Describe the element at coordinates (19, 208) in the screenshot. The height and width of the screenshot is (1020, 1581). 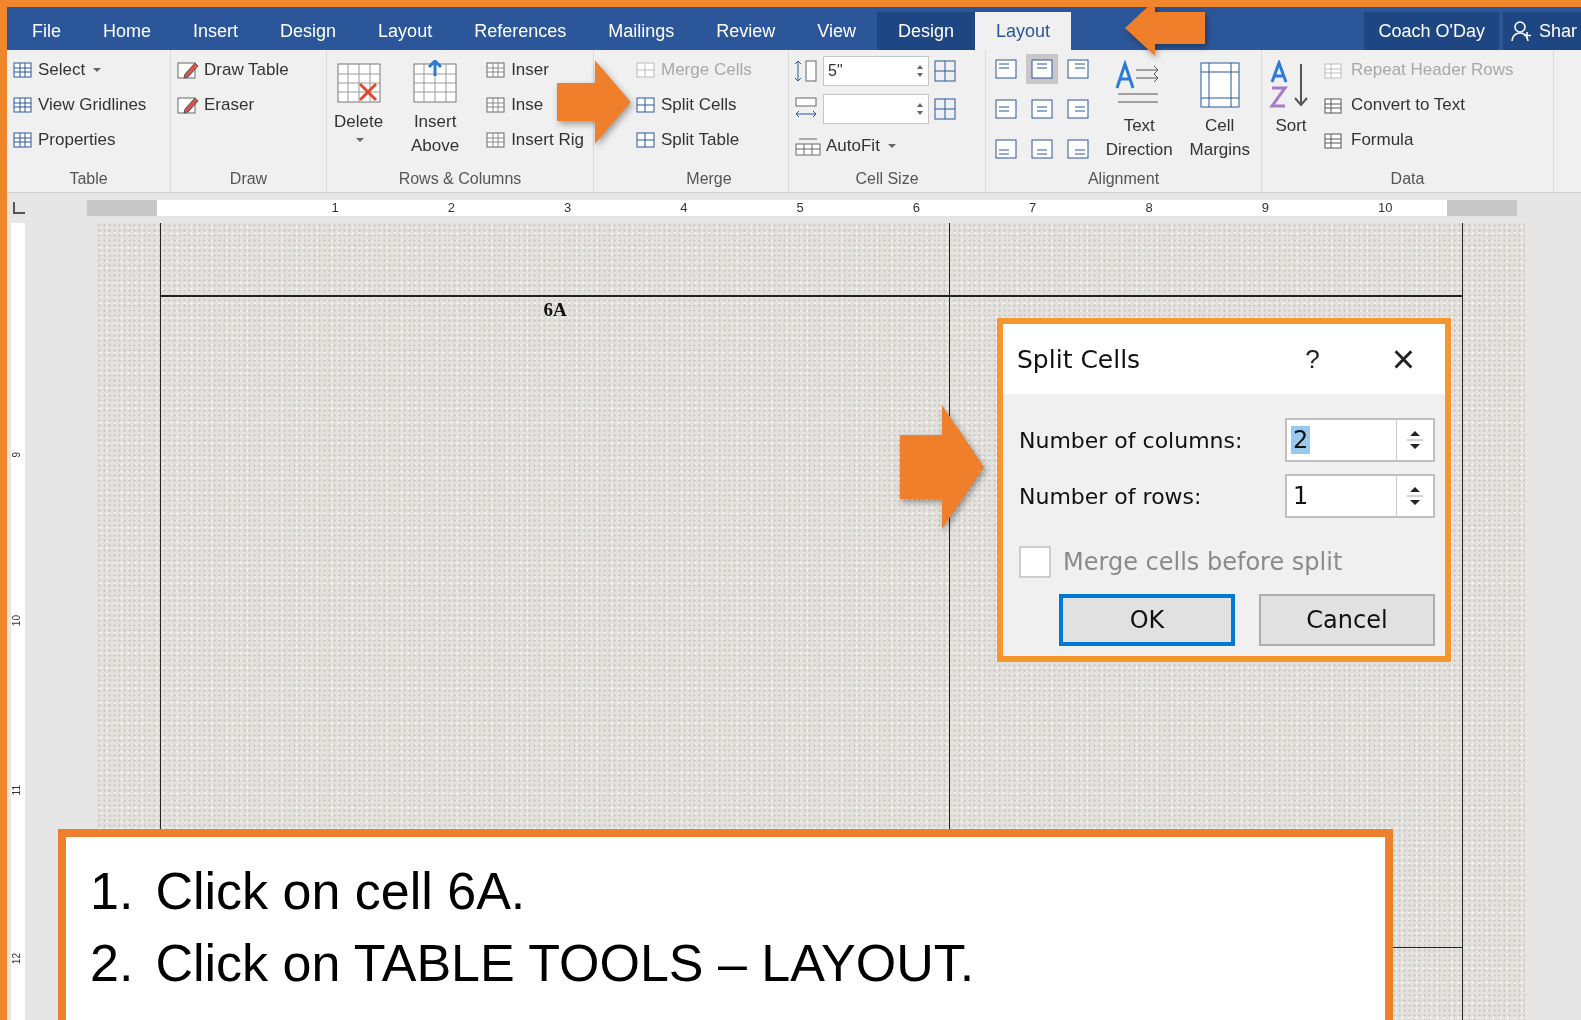
I see `tab-selector-icon` at that location.